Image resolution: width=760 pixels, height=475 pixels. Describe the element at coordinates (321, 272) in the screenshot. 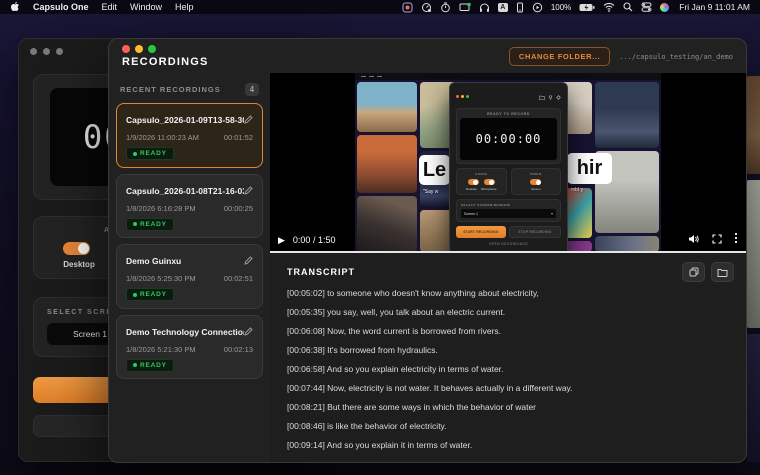

I see `transcript-title: TRANSCRIPT` at that location.